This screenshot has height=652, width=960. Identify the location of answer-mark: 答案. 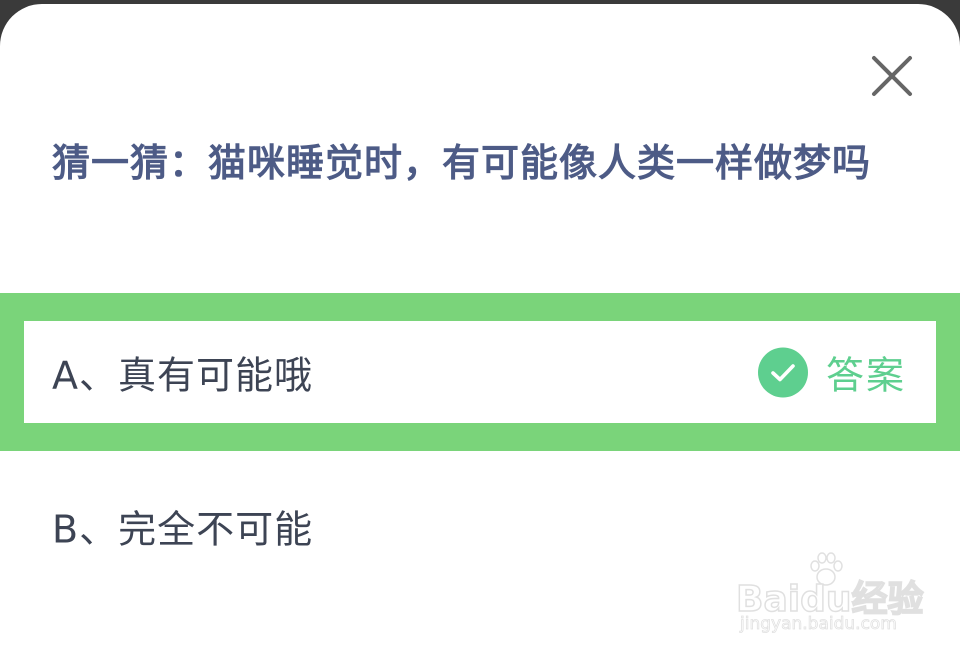
(831, 372).